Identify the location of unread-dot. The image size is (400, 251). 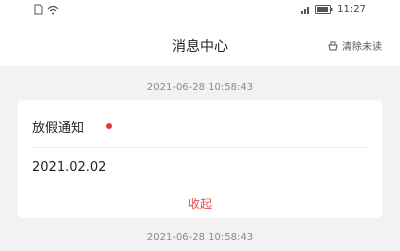
(109, 126).